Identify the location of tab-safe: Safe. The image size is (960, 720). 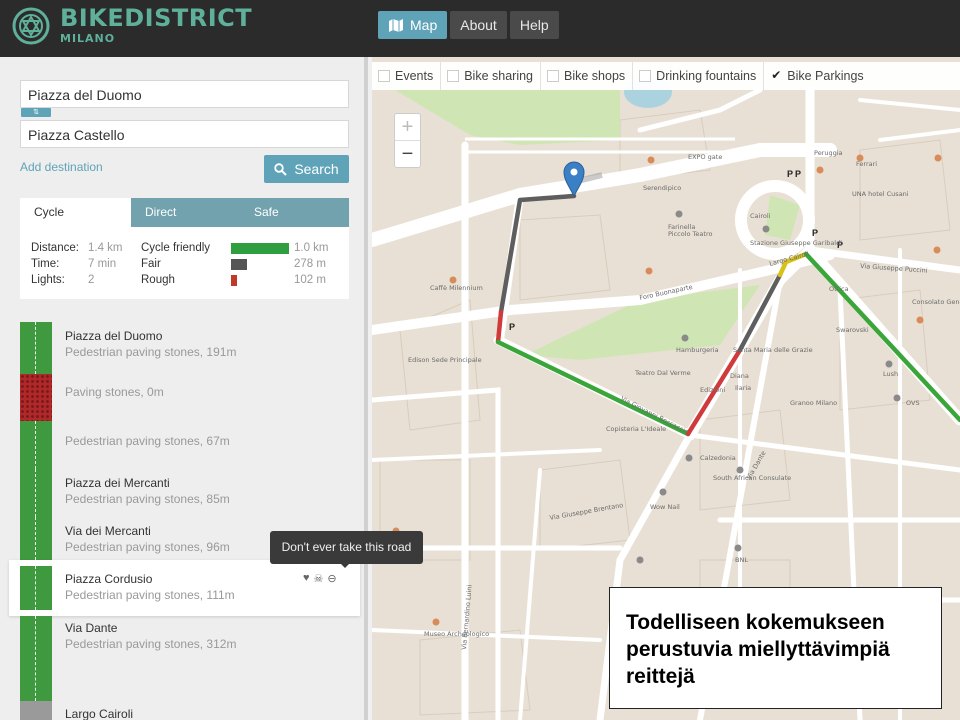
(294, 212).